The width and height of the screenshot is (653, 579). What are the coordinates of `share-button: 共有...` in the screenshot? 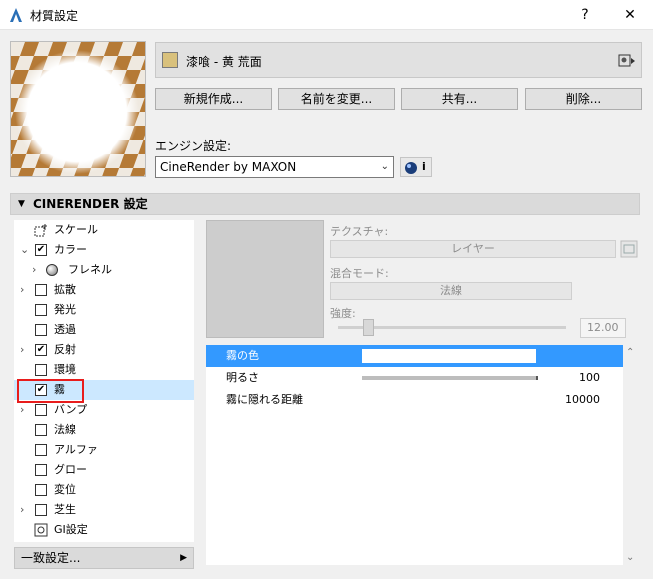 It's located at (459, 99).